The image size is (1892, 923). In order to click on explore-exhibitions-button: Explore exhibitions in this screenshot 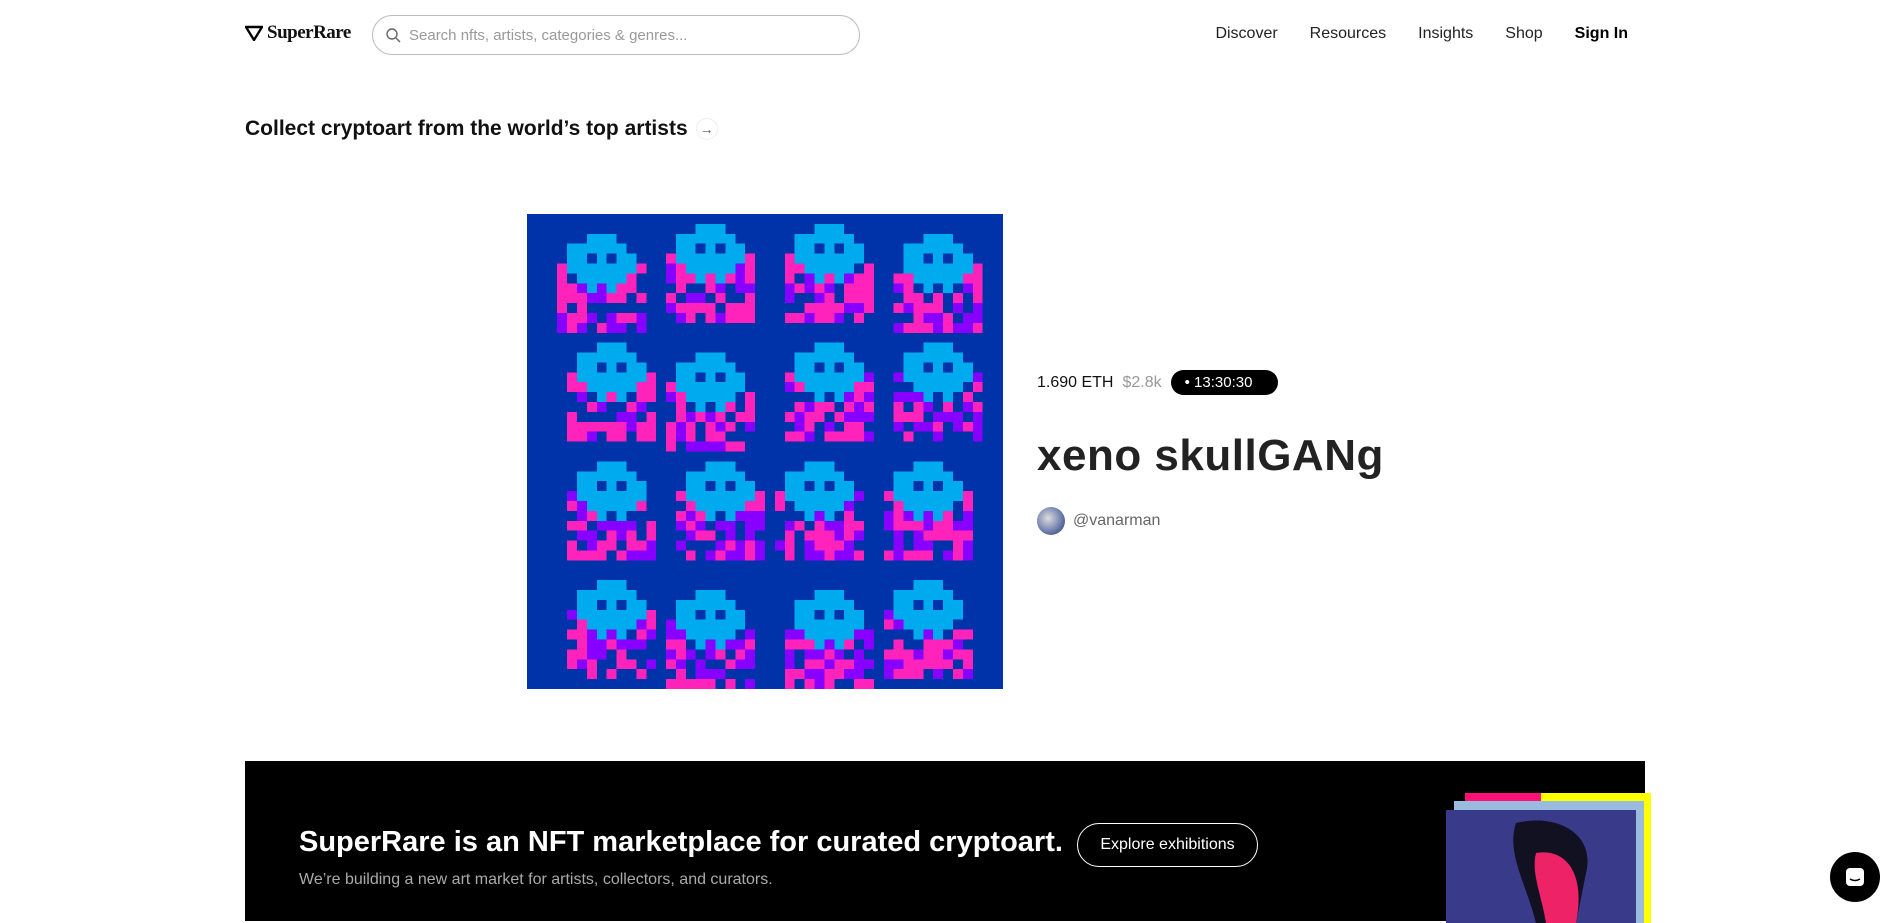, I will do `click(1167, 845)`.